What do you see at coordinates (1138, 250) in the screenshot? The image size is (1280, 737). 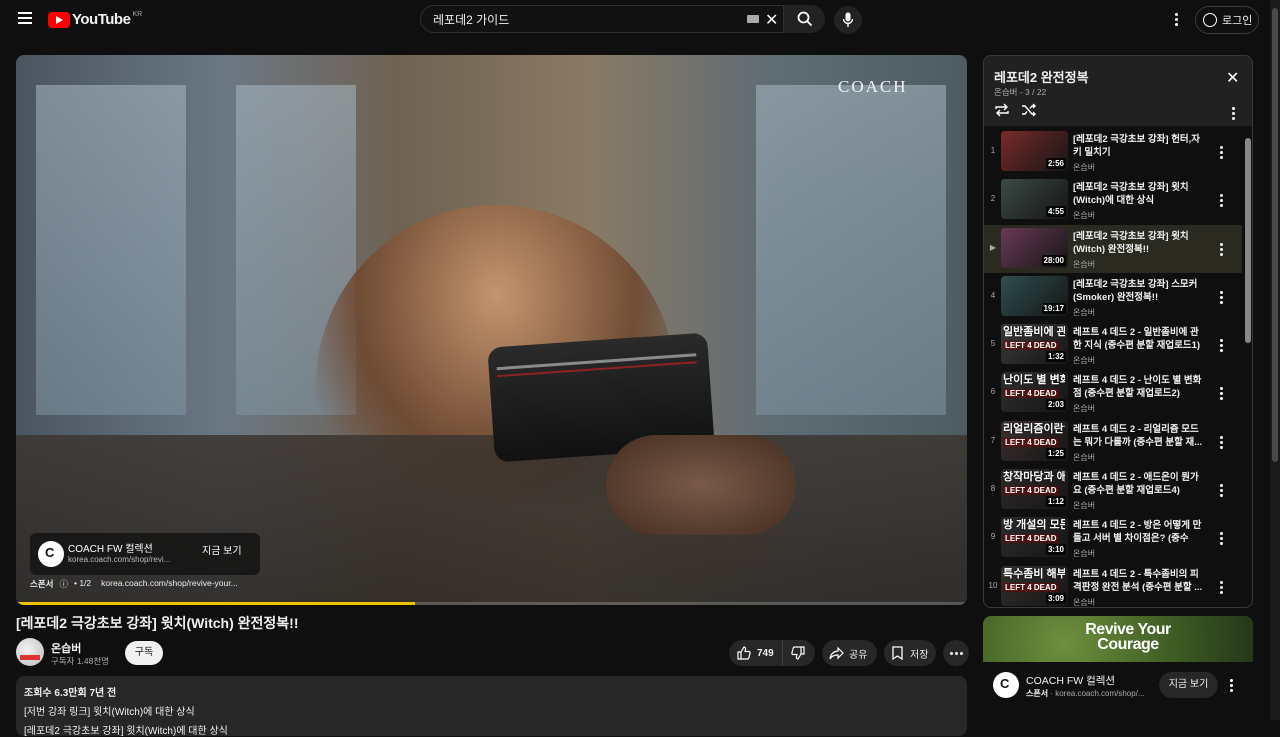 I see `playlist-item-text: [레포데2 극강초보 강좌] 윗치(Witch) 완전정복!! 온습버` at bounding box center [1138, 250].